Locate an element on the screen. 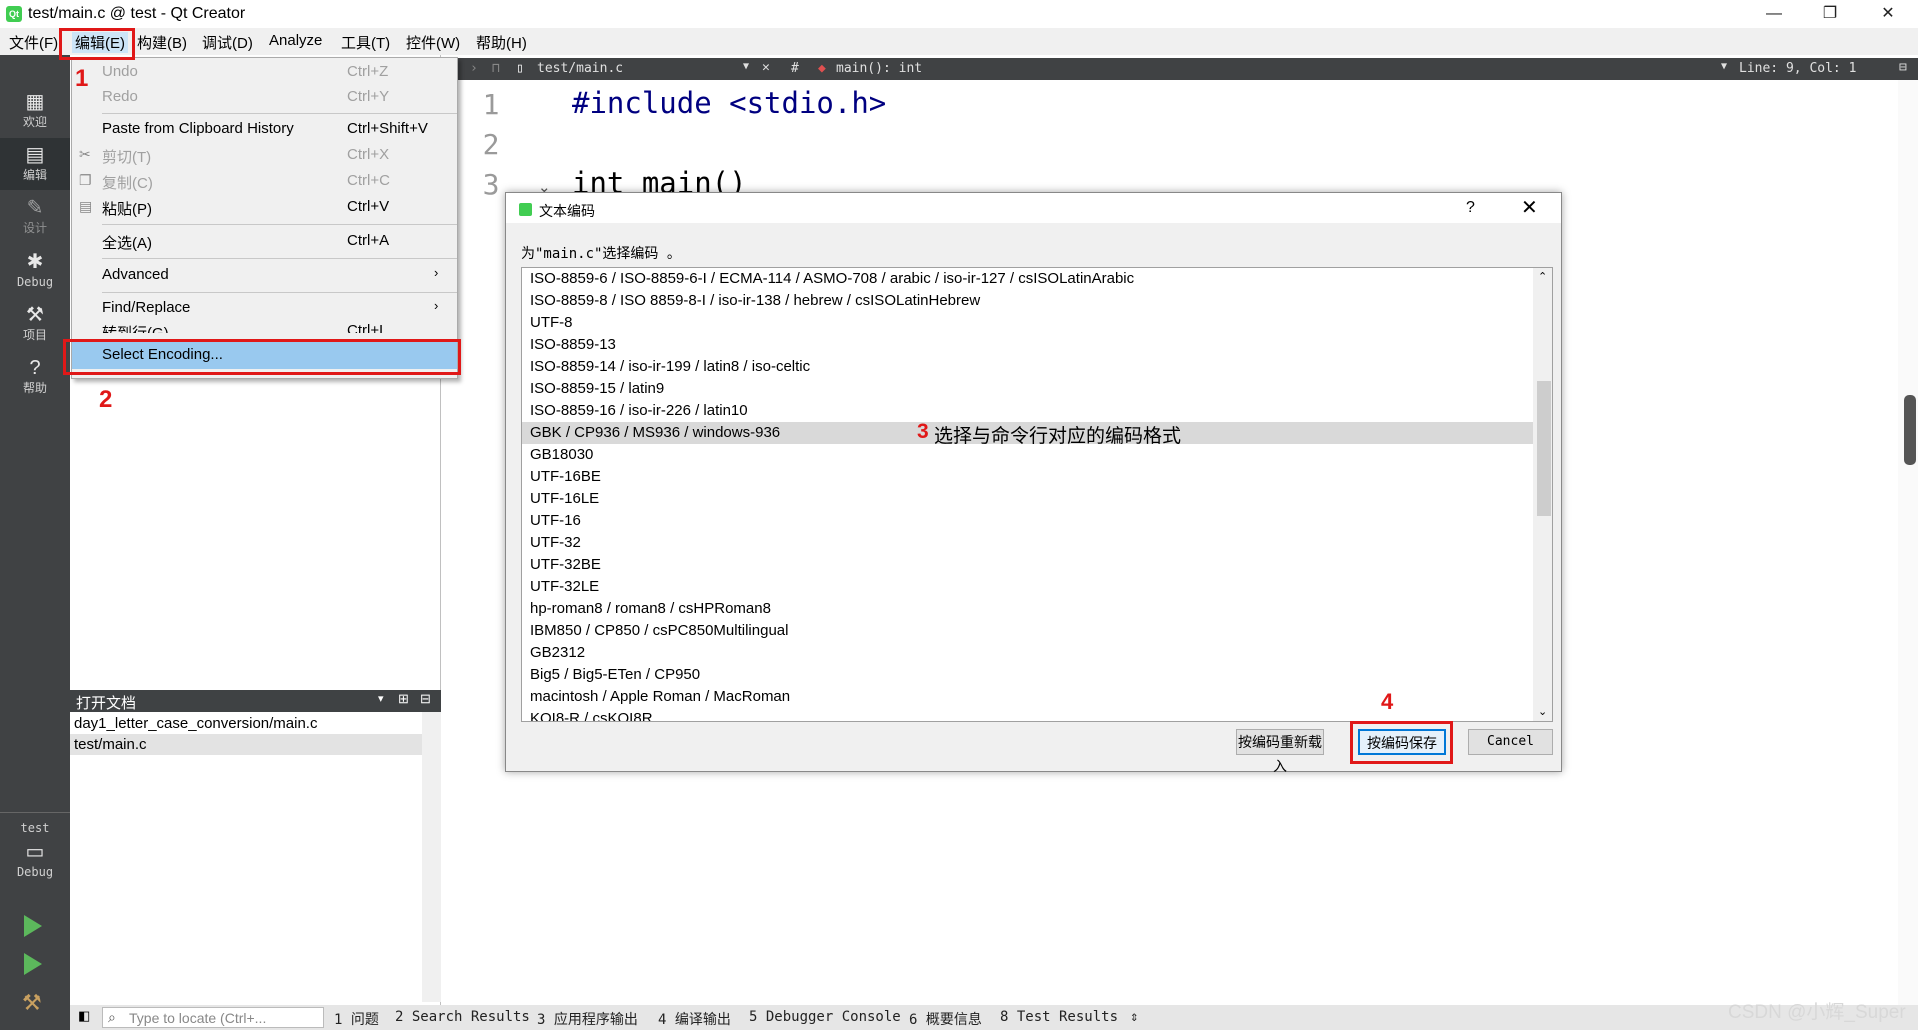 This screenshot has width=1918, height=1030. dialog-close-button: ✕ is located at coordinates (1529, 207).